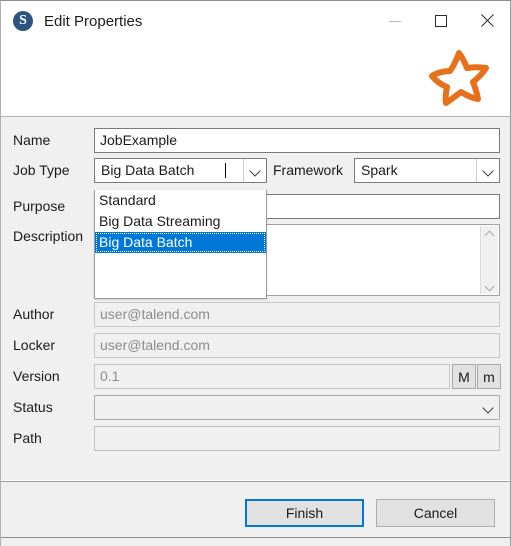 The image size is (511, 546). I want to click on scroll-up-button, so click(489, 234).